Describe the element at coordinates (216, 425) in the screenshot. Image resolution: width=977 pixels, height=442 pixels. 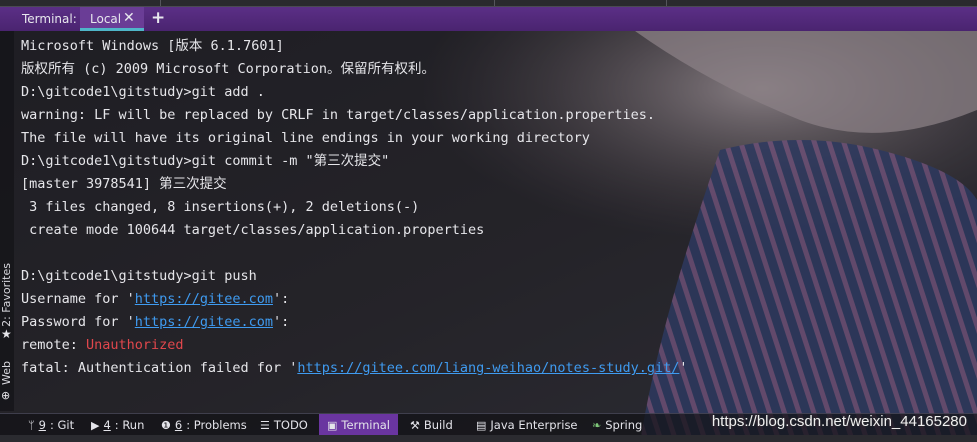
I see `problems-tool-label: : Problems` at that location.